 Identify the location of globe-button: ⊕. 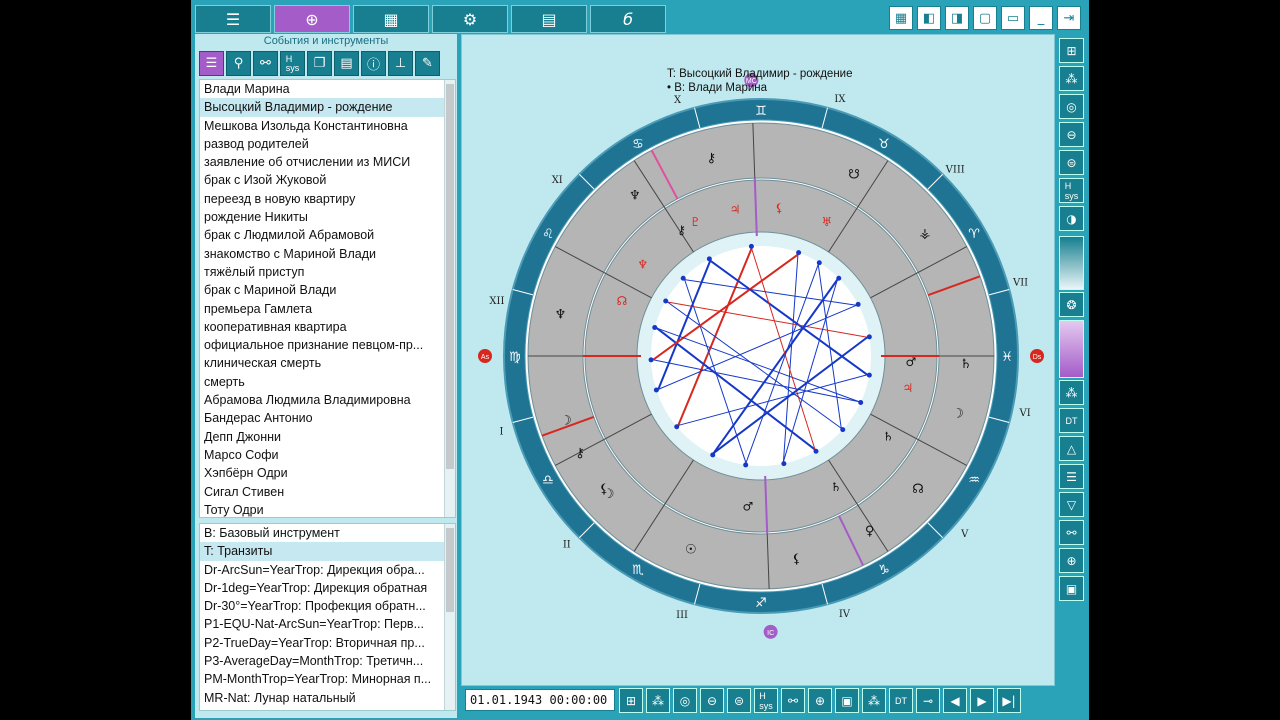
(1071, 560).